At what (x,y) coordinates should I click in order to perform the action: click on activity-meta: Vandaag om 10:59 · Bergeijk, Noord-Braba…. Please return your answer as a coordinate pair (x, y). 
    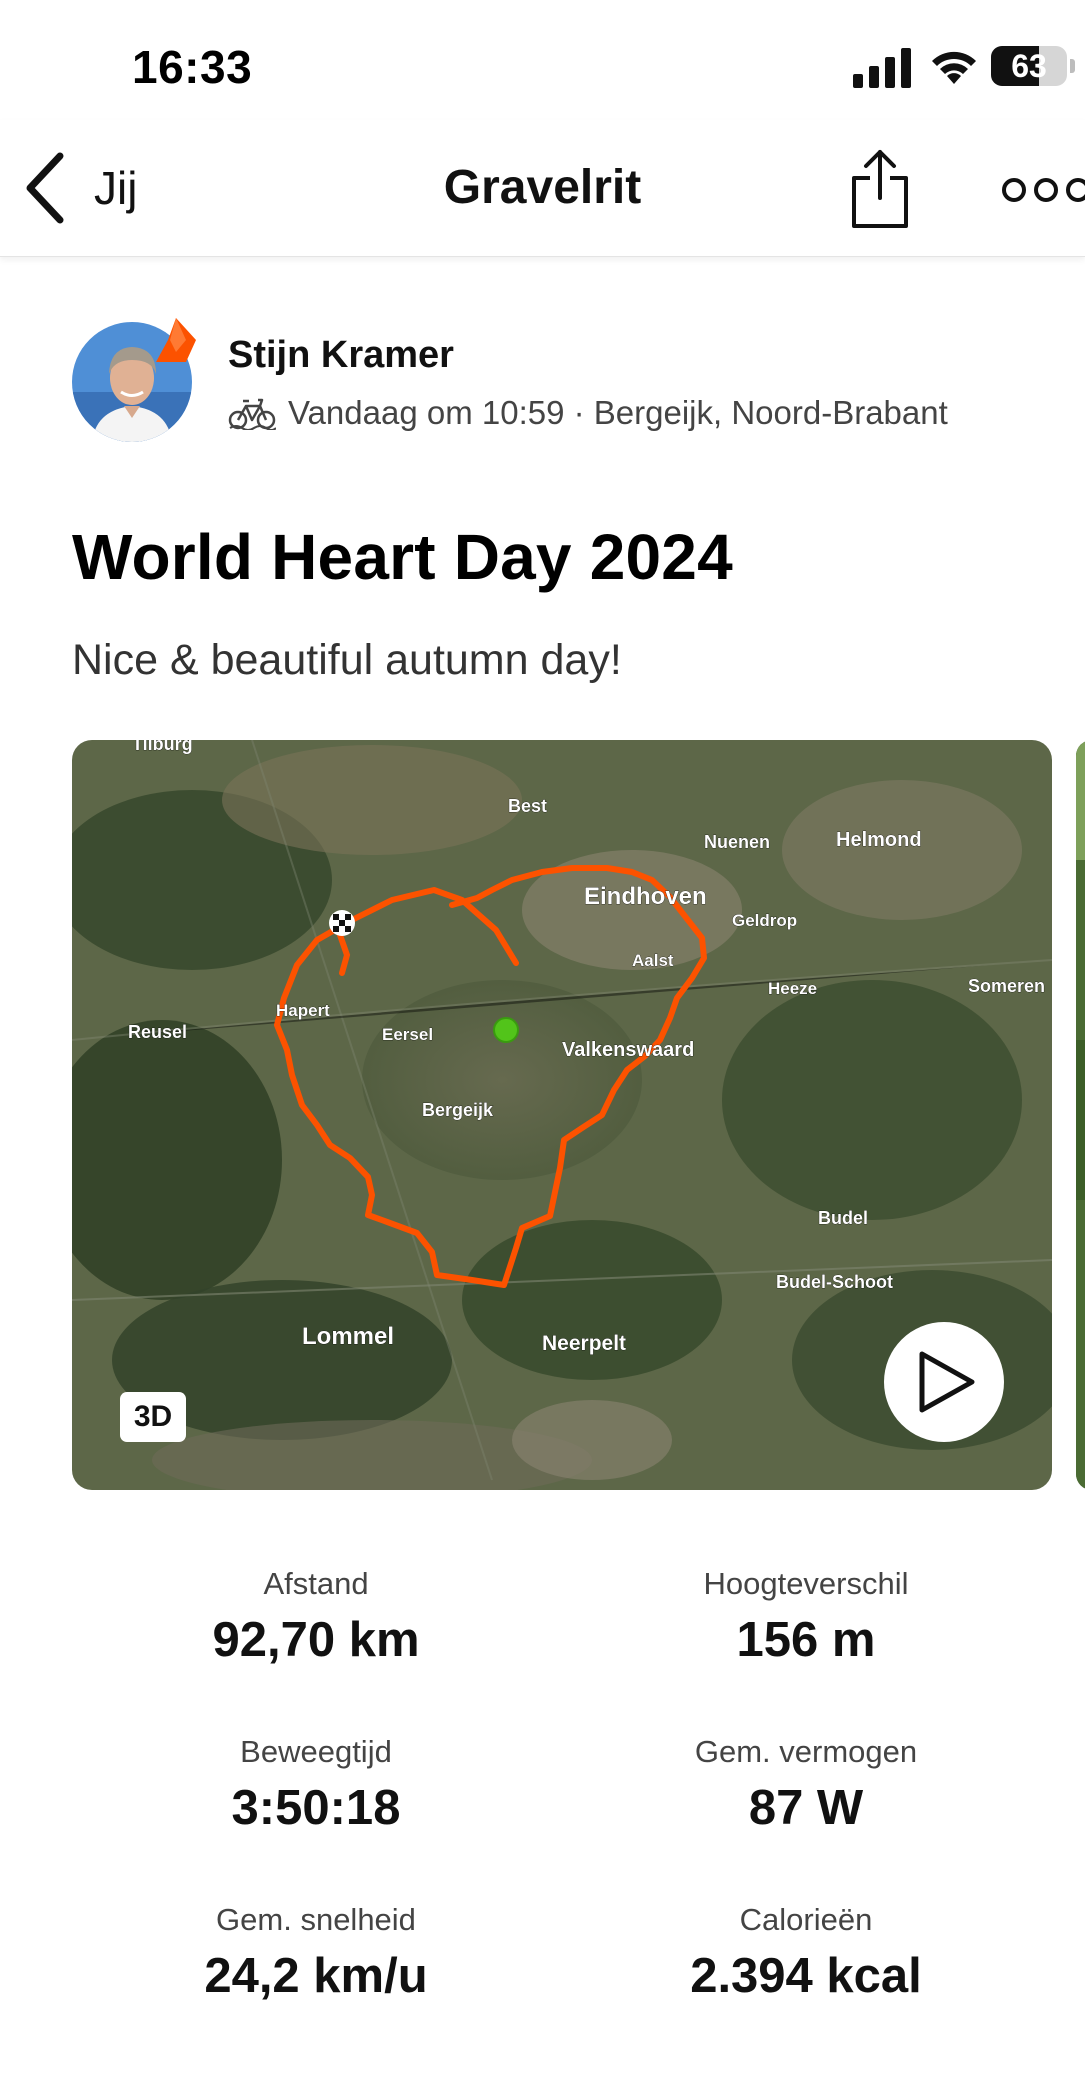
    Looking at the image, I should click on (588, 413).